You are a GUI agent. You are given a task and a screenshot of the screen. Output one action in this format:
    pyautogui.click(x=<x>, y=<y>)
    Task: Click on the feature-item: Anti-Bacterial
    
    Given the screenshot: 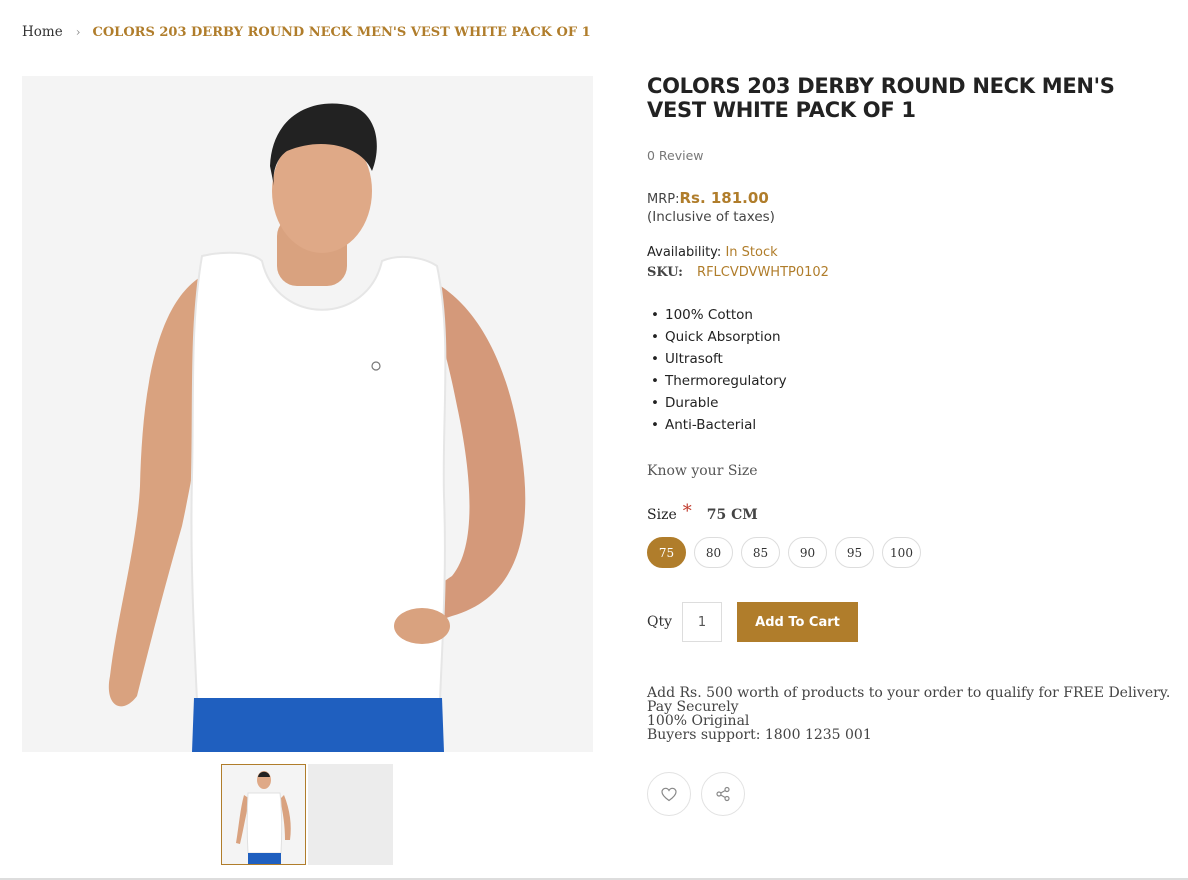 What is the action you would take?
    pyautogui.click(x=912, y=425)
    